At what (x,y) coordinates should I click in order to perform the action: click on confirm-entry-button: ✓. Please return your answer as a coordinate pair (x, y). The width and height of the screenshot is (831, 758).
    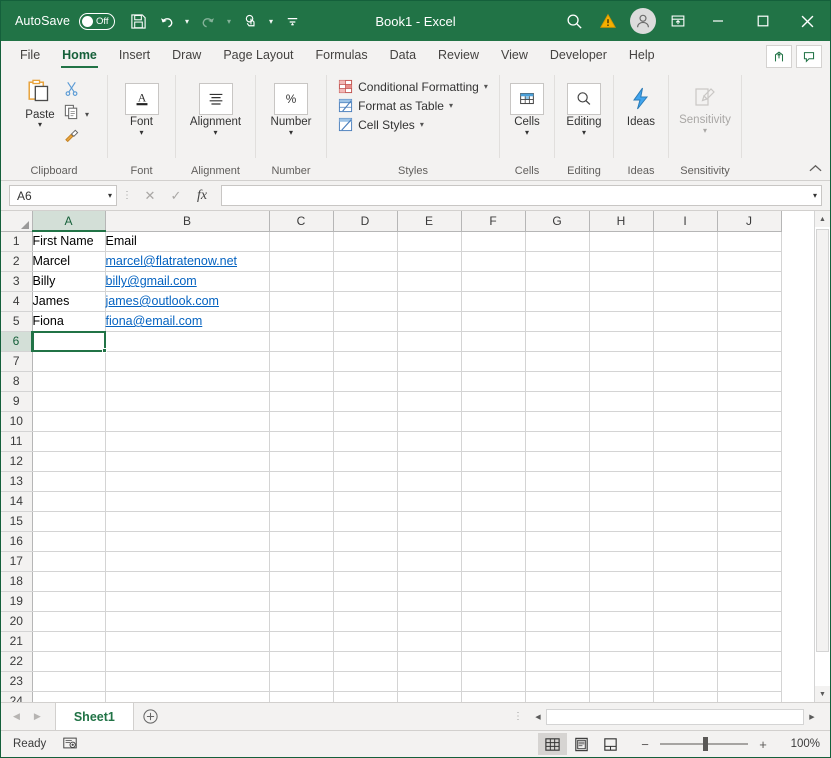
    Looking at the image, I should click on (176, 196).